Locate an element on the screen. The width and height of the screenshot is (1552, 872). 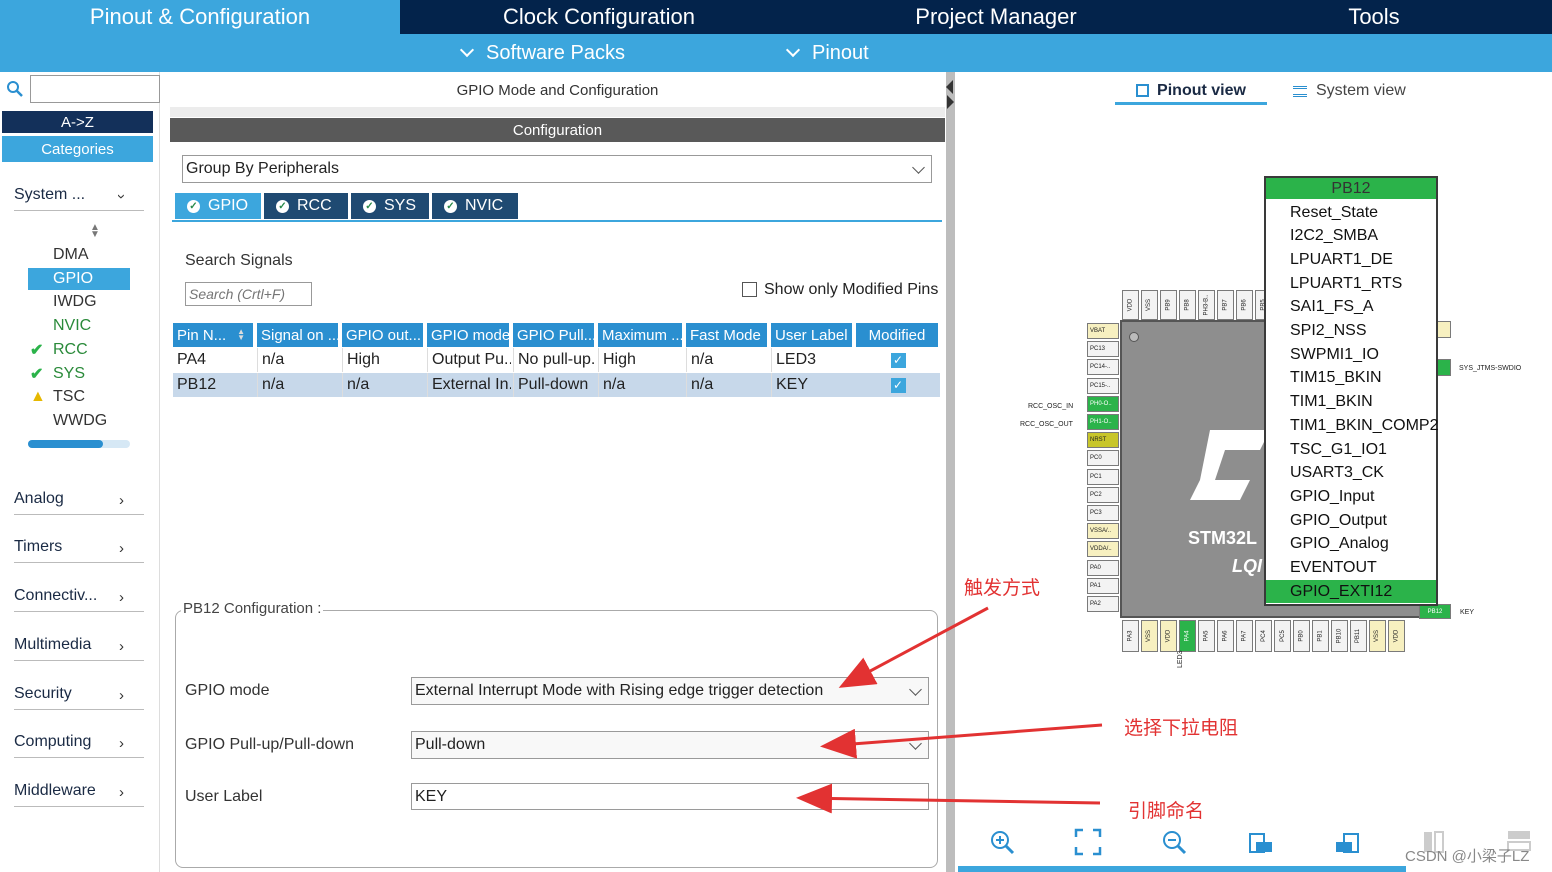
sidebar-item-rcc: ✔ RCC is located at coordinates (79, 350).